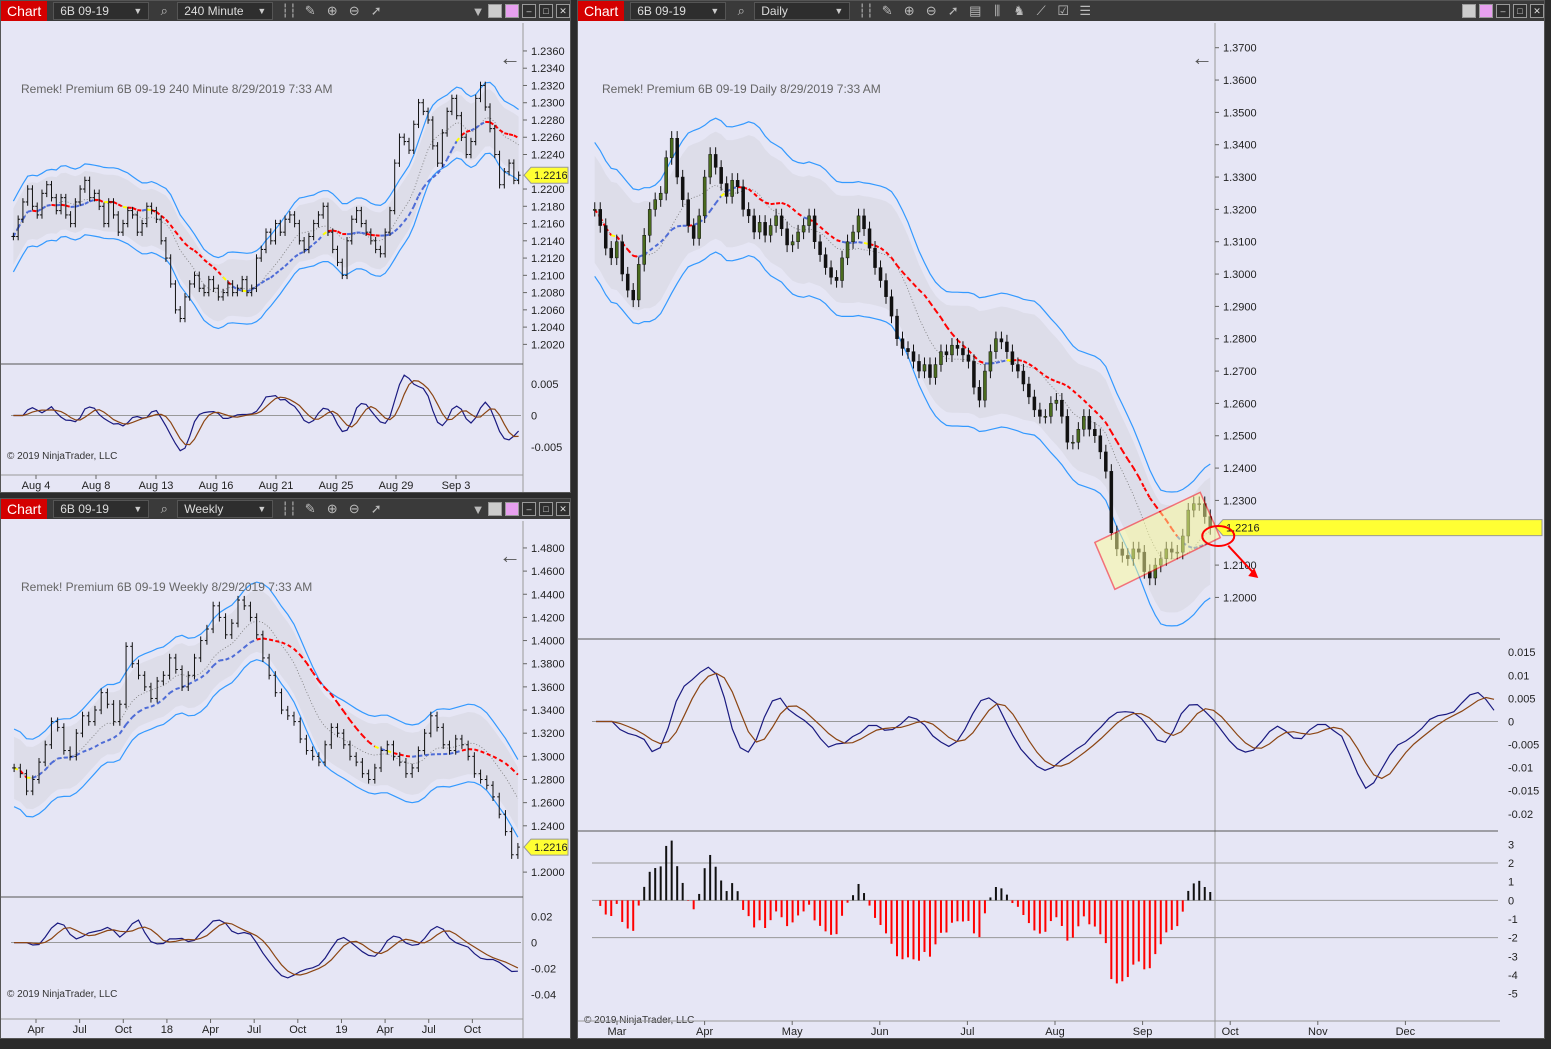 This screenshot has height=1049, width=1551. What do you see at coordinates (1019, 11) in the screenshot?
I see `strategies-icon: ♞` at bounding box center [1019, 11].